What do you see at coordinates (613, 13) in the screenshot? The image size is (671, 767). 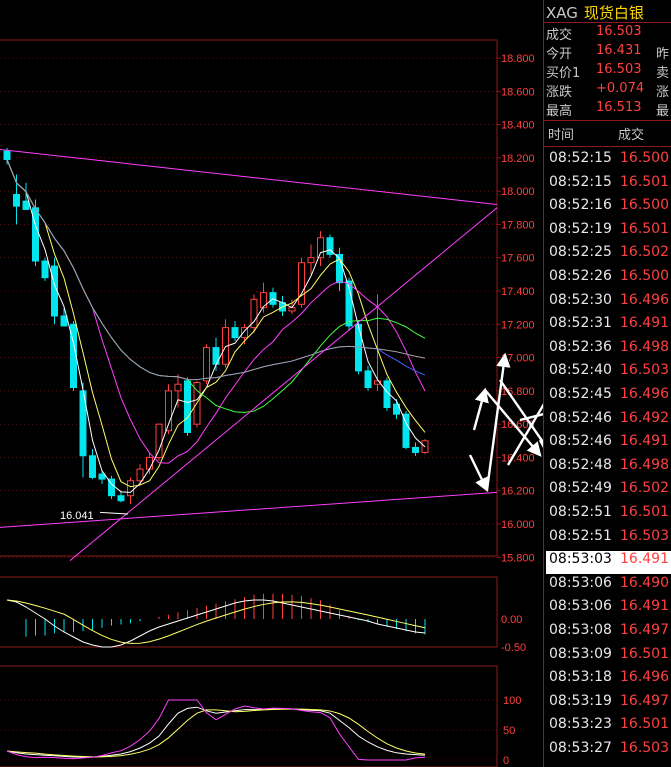 I see `symbol-name: 现货白银` at bounding box center [613, 13].